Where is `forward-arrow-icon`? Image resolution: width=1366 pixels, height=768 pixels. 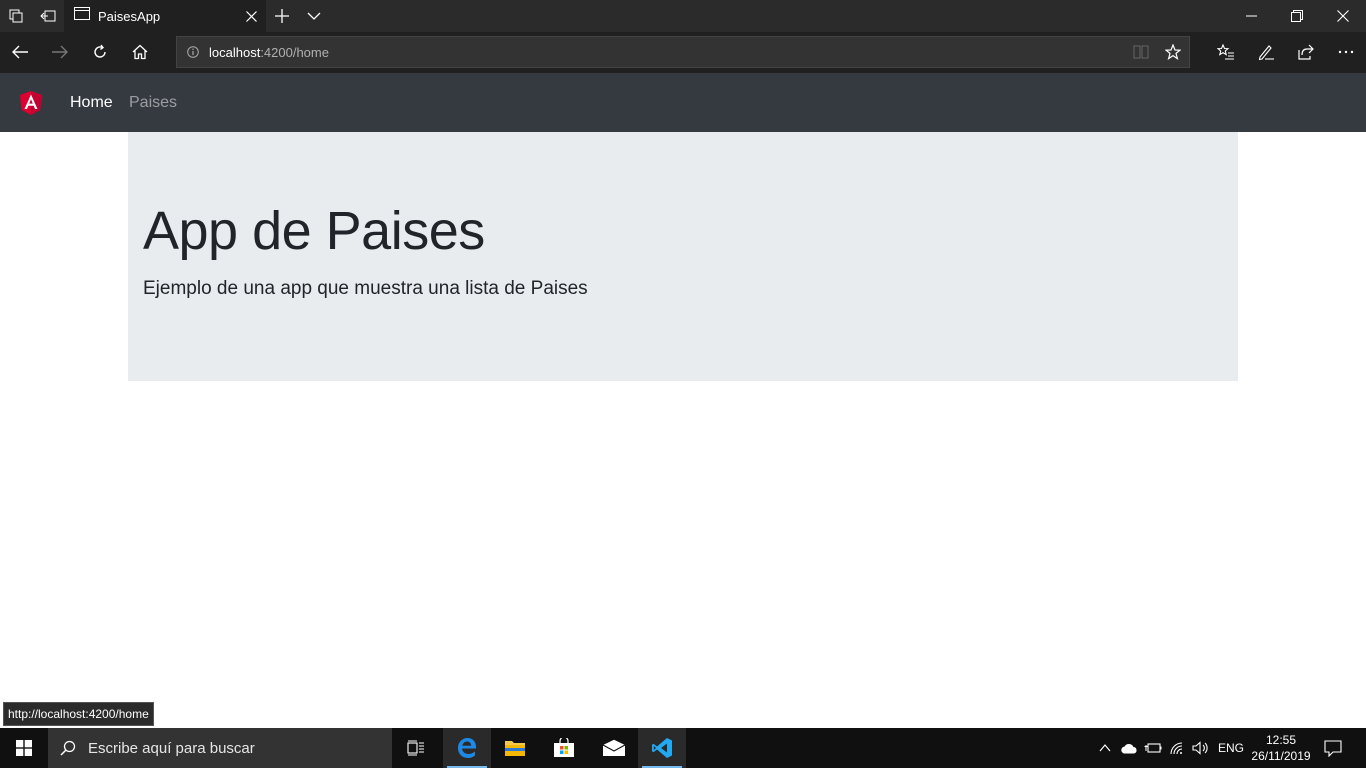 forward-arrow-icon is located at coordinates (60, 52).